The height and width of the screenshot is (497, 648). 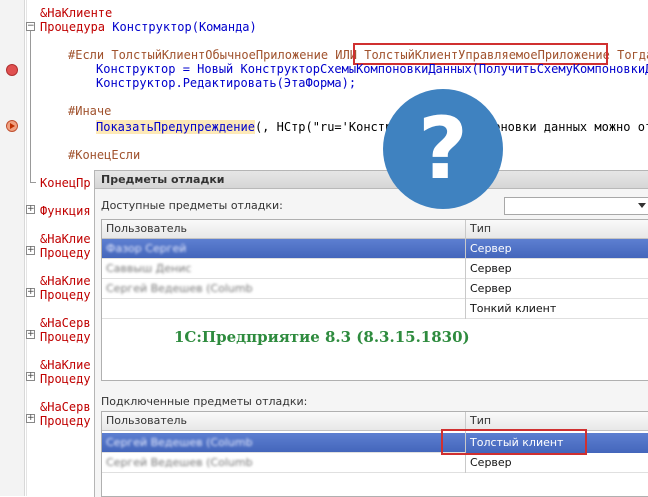 What do you see at coordinates (642, 205) in the screenshot?
I see `chevron-down-icon` at bounding box center [642, 205].